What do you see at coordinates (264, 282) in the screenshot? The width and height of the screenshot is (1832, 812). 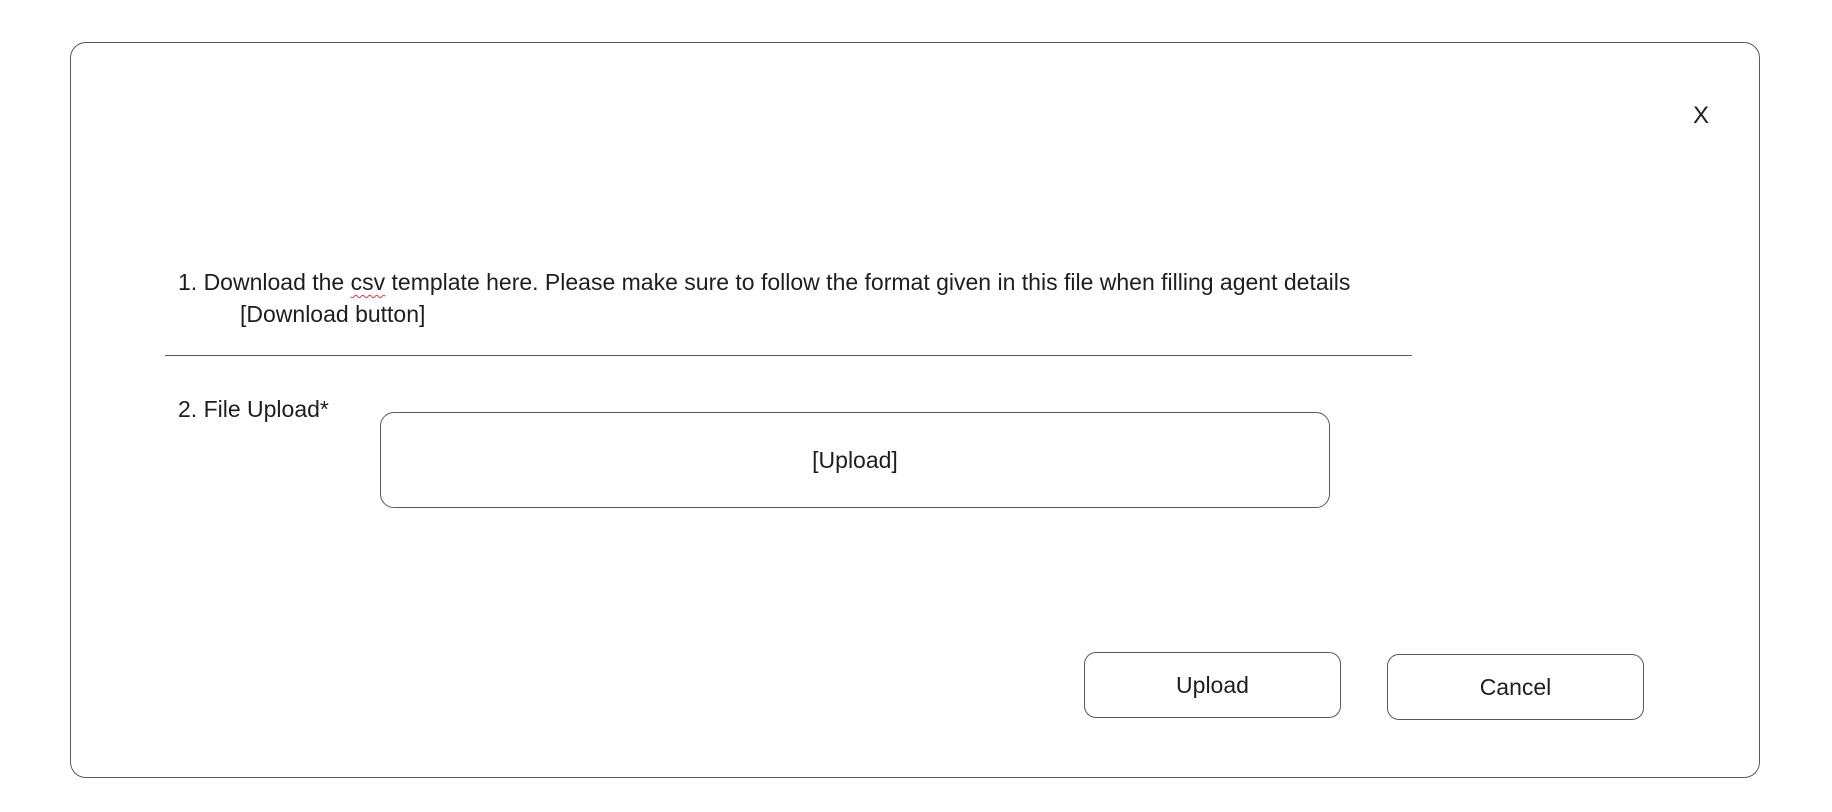 I see `step1-prefix: 1. Download the` at bounding box center [264, 282].